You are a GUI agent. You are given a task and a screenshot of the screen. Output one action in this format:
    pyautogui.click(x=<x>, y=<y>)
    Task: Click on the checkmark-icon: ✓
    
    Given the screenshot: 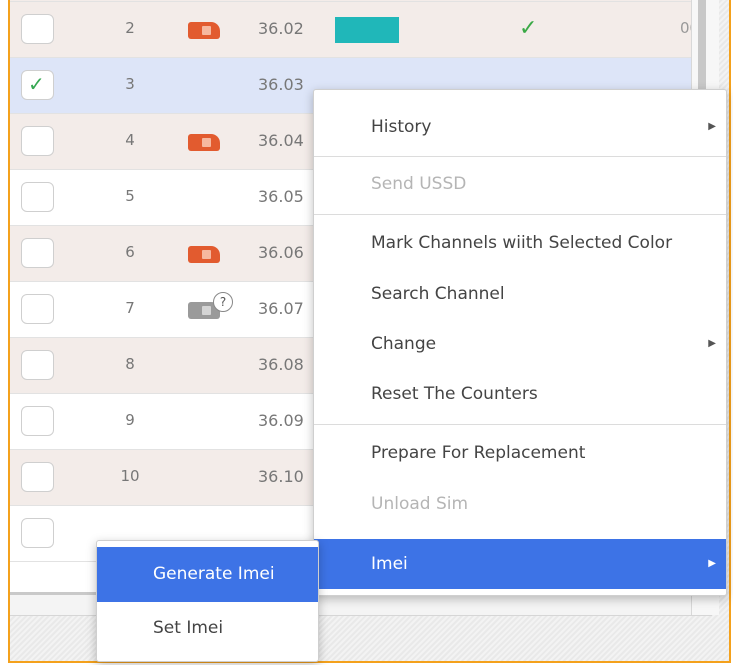 What is the action you would take?
    pyautogui.click(x=36, y=84)
    